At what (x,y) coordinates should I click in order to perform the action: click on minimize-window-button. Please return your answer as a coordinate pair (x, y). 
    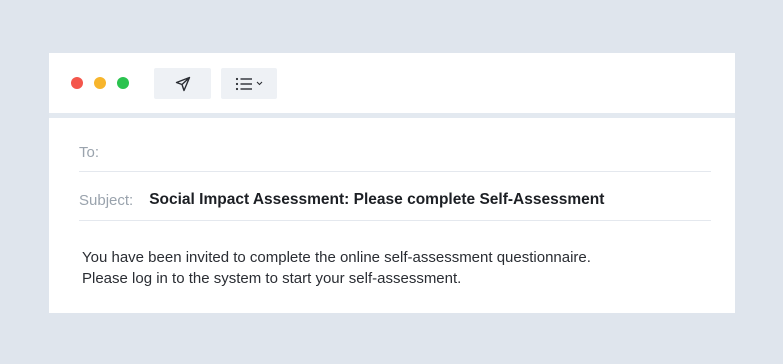
    Looking at the image, I should click on (100, 83).